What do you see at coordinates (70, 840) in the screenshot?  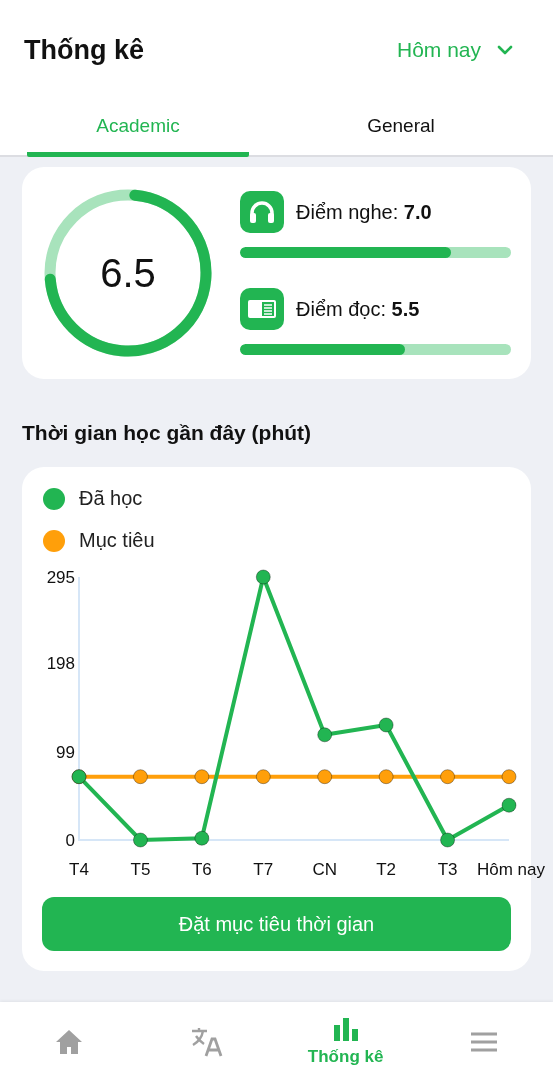 I see `y-tick-label: 0` at bounding box center [70, 840].